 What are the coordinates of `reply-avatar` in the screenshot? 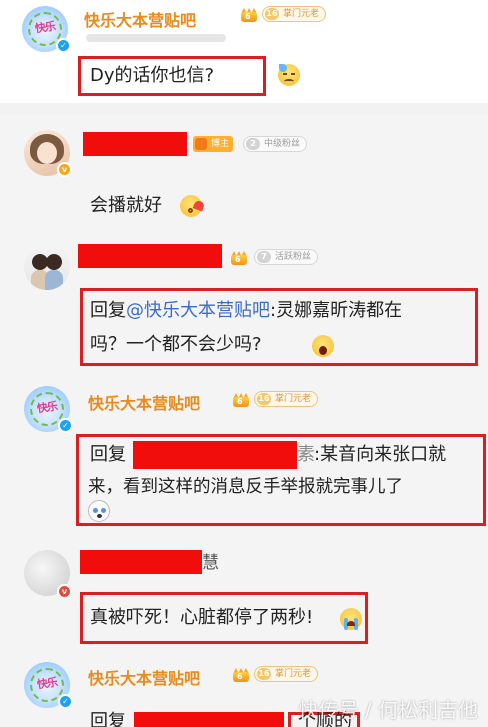 It's located at (47, 267).